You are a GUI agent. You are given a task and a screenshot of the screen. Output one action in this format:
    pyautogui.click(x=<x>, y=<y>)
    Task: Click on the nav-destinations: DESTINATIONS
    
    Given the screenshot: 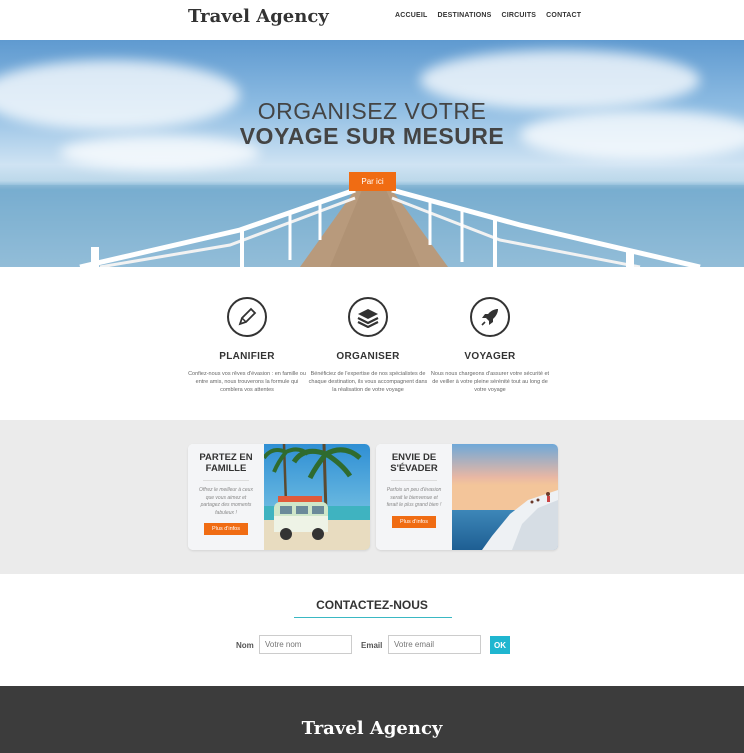 What is the action you would take?
    pyautogui.click(x=465, y=15)
    